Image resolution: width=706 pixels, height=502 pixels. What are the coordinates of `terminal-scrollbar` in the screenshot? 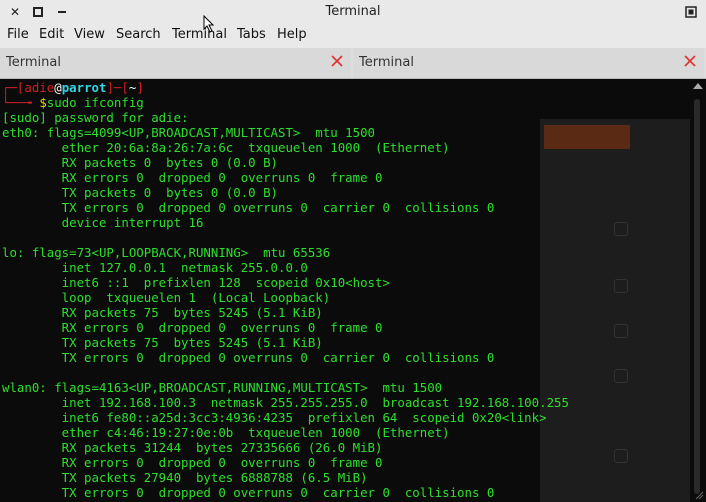 It's located at (698, 290).